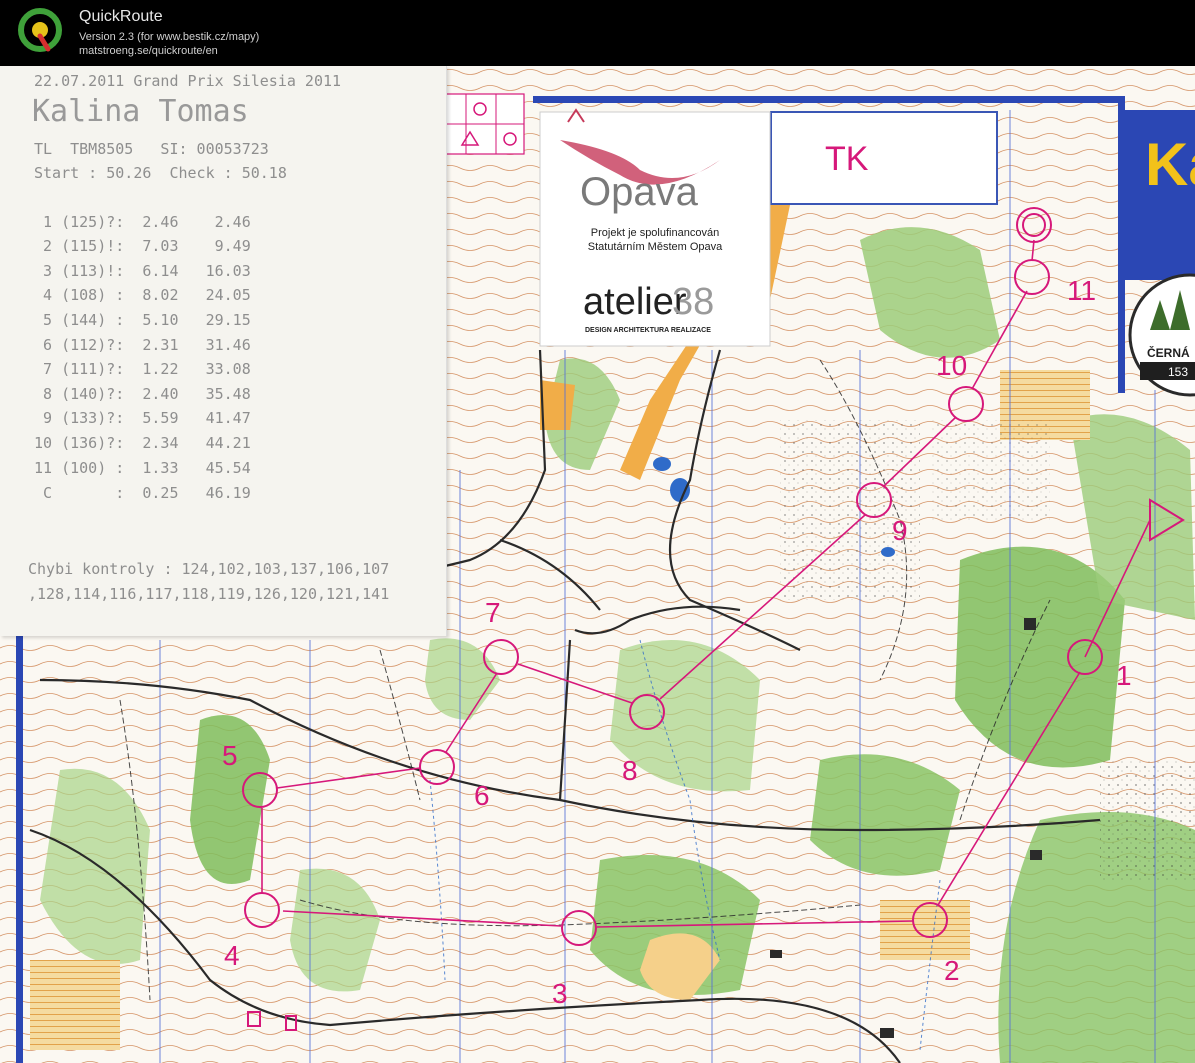  Describe the element at coordinates (142, 418) in the screenshot. I see `split-row: 9 (133)?: 5.59 41.47` at that location.